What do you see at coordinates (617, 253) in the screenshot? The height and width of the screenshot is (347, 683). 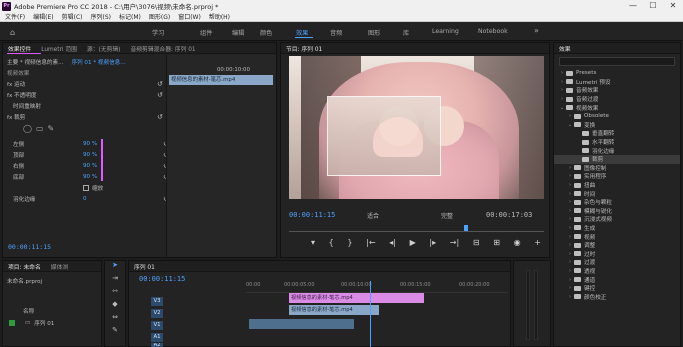 I see `effects-tree-item: › 过时` at bounding box center [617, 253].